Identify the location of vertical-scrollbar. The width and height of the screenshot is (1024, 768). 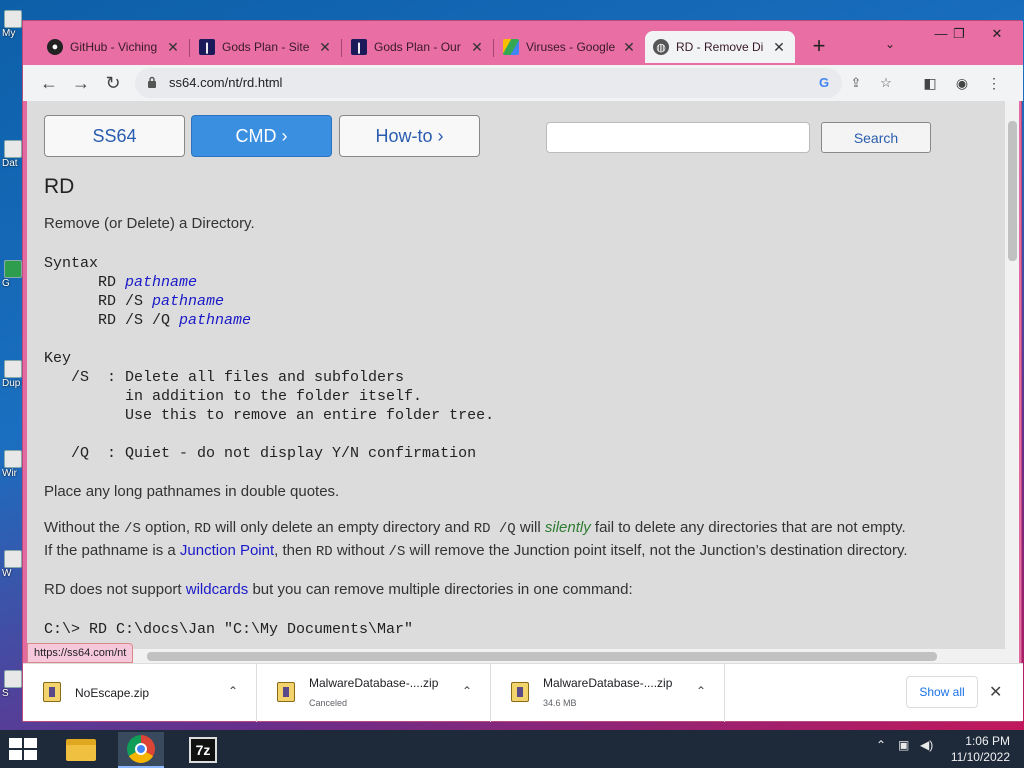
(1012, 381).